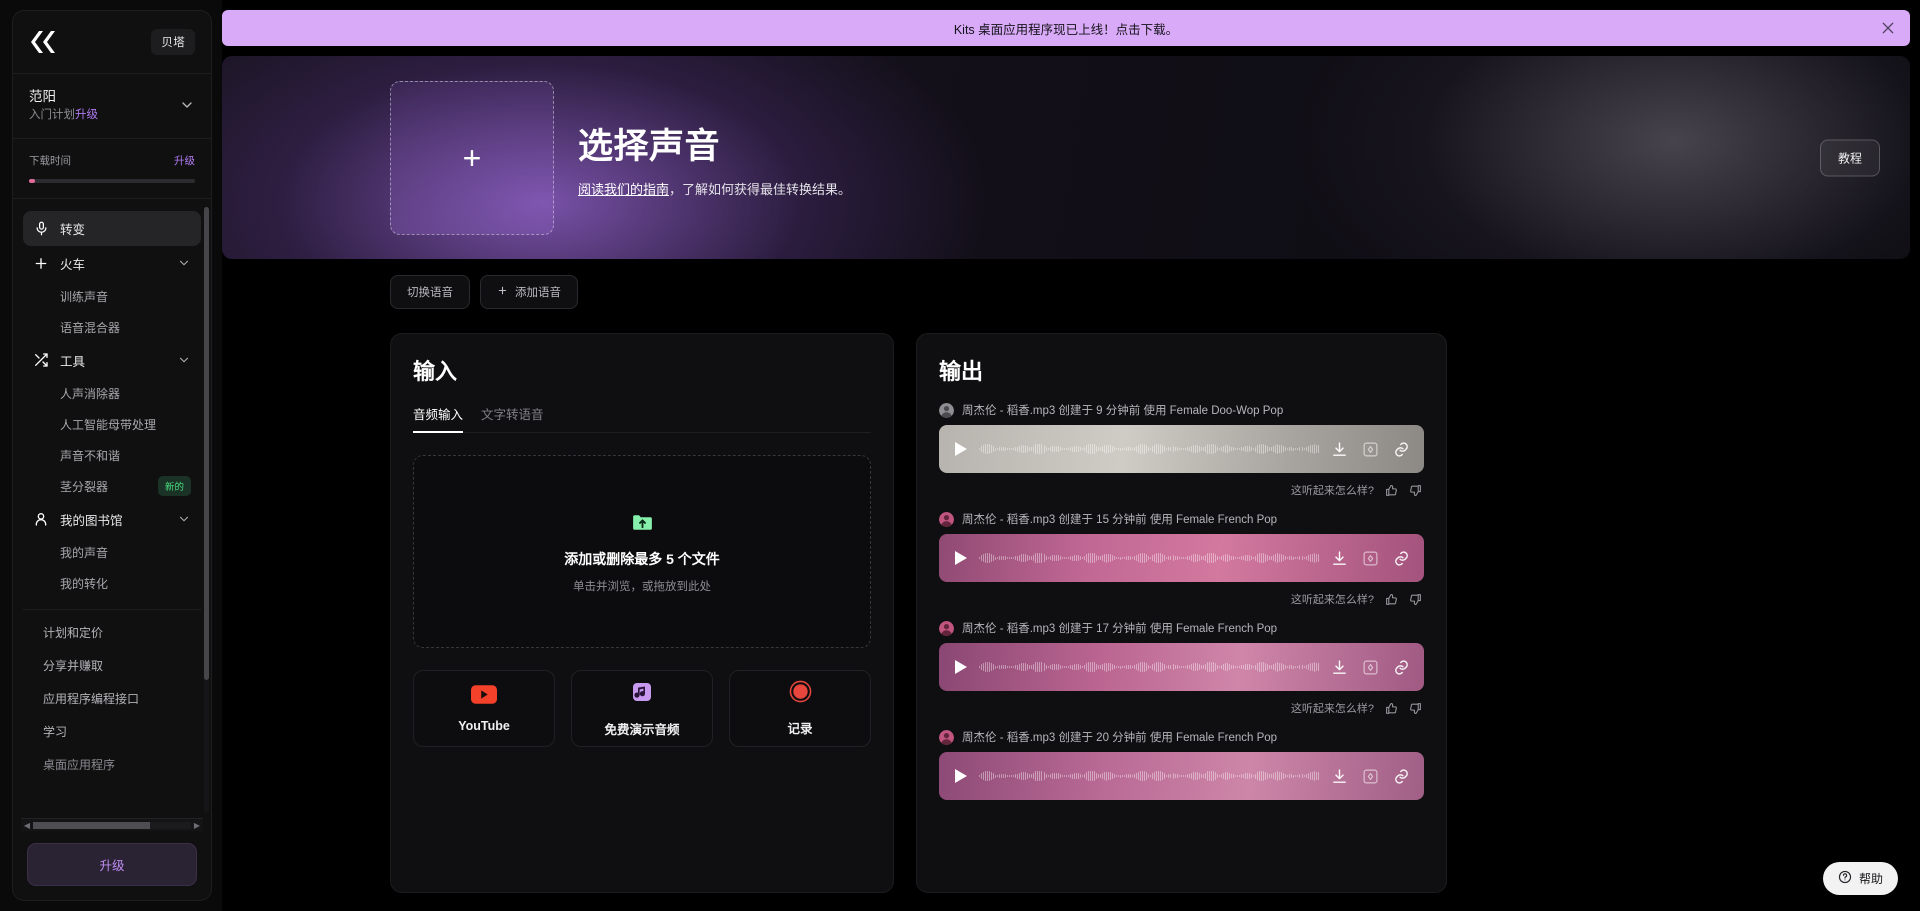 The image size is (1920, 911). What do you see at coordinates (91, 825) in the screenshot?
I see `sidebar-horizontal-scroll-thumb` at bounding box center [91, 825].